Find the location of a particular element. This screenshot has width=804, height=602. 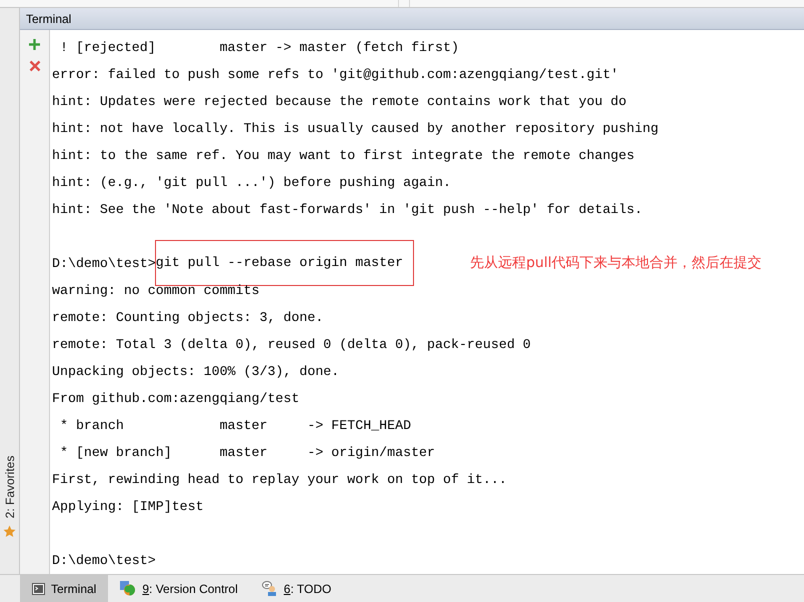

tool-window-tab: Terminal is located at coordinates (64, 588).